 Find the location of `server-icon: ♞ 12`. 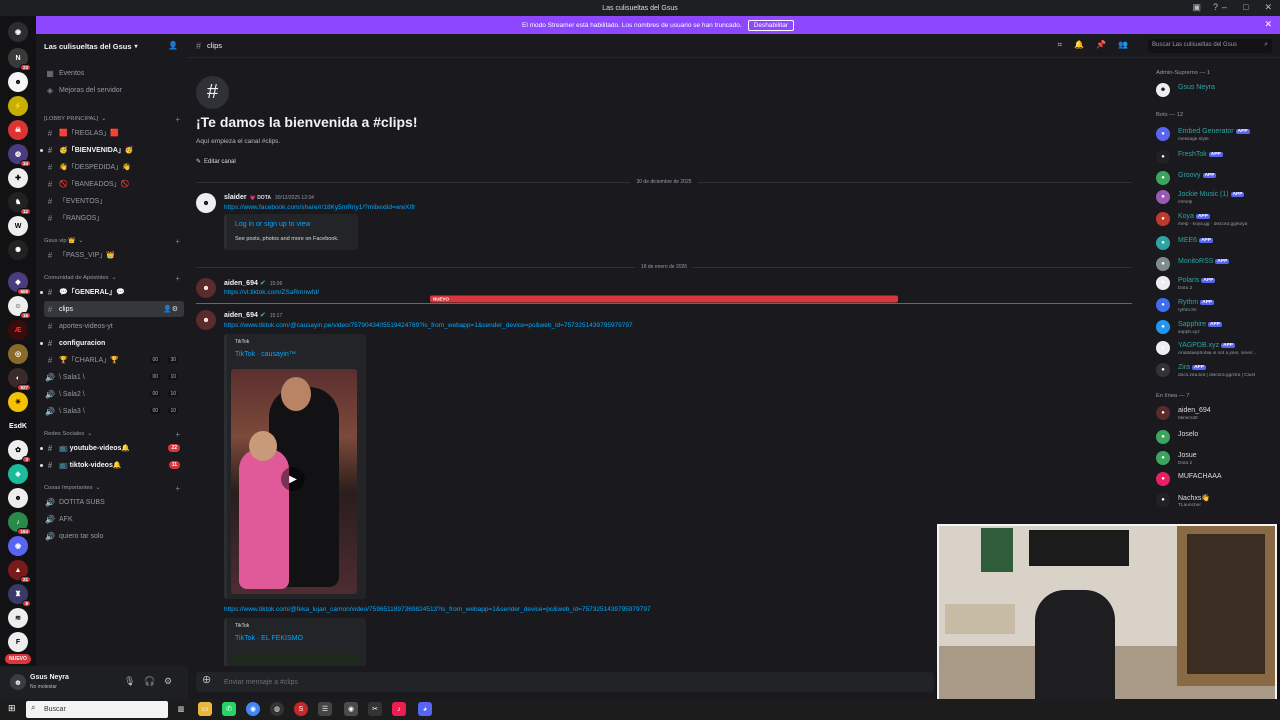

server-icon: ♞ 12 is located at coordinates (19, 203).